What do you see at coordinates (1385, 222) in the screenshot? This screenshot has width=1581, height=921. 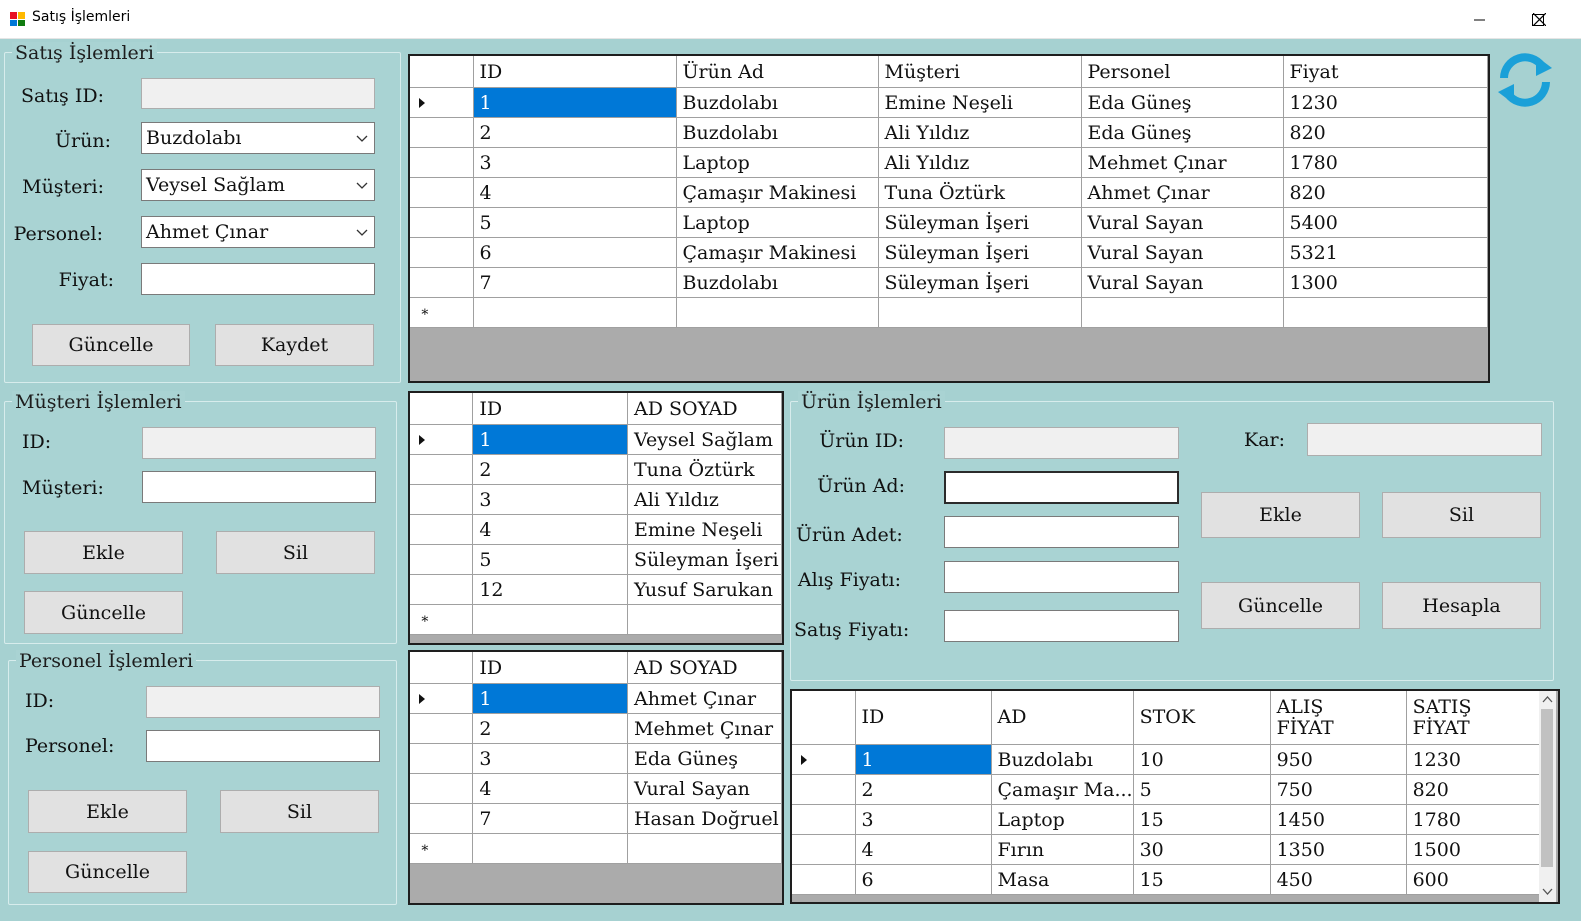 I see `table-cell: 5400` at bounding box center [1385, 222].